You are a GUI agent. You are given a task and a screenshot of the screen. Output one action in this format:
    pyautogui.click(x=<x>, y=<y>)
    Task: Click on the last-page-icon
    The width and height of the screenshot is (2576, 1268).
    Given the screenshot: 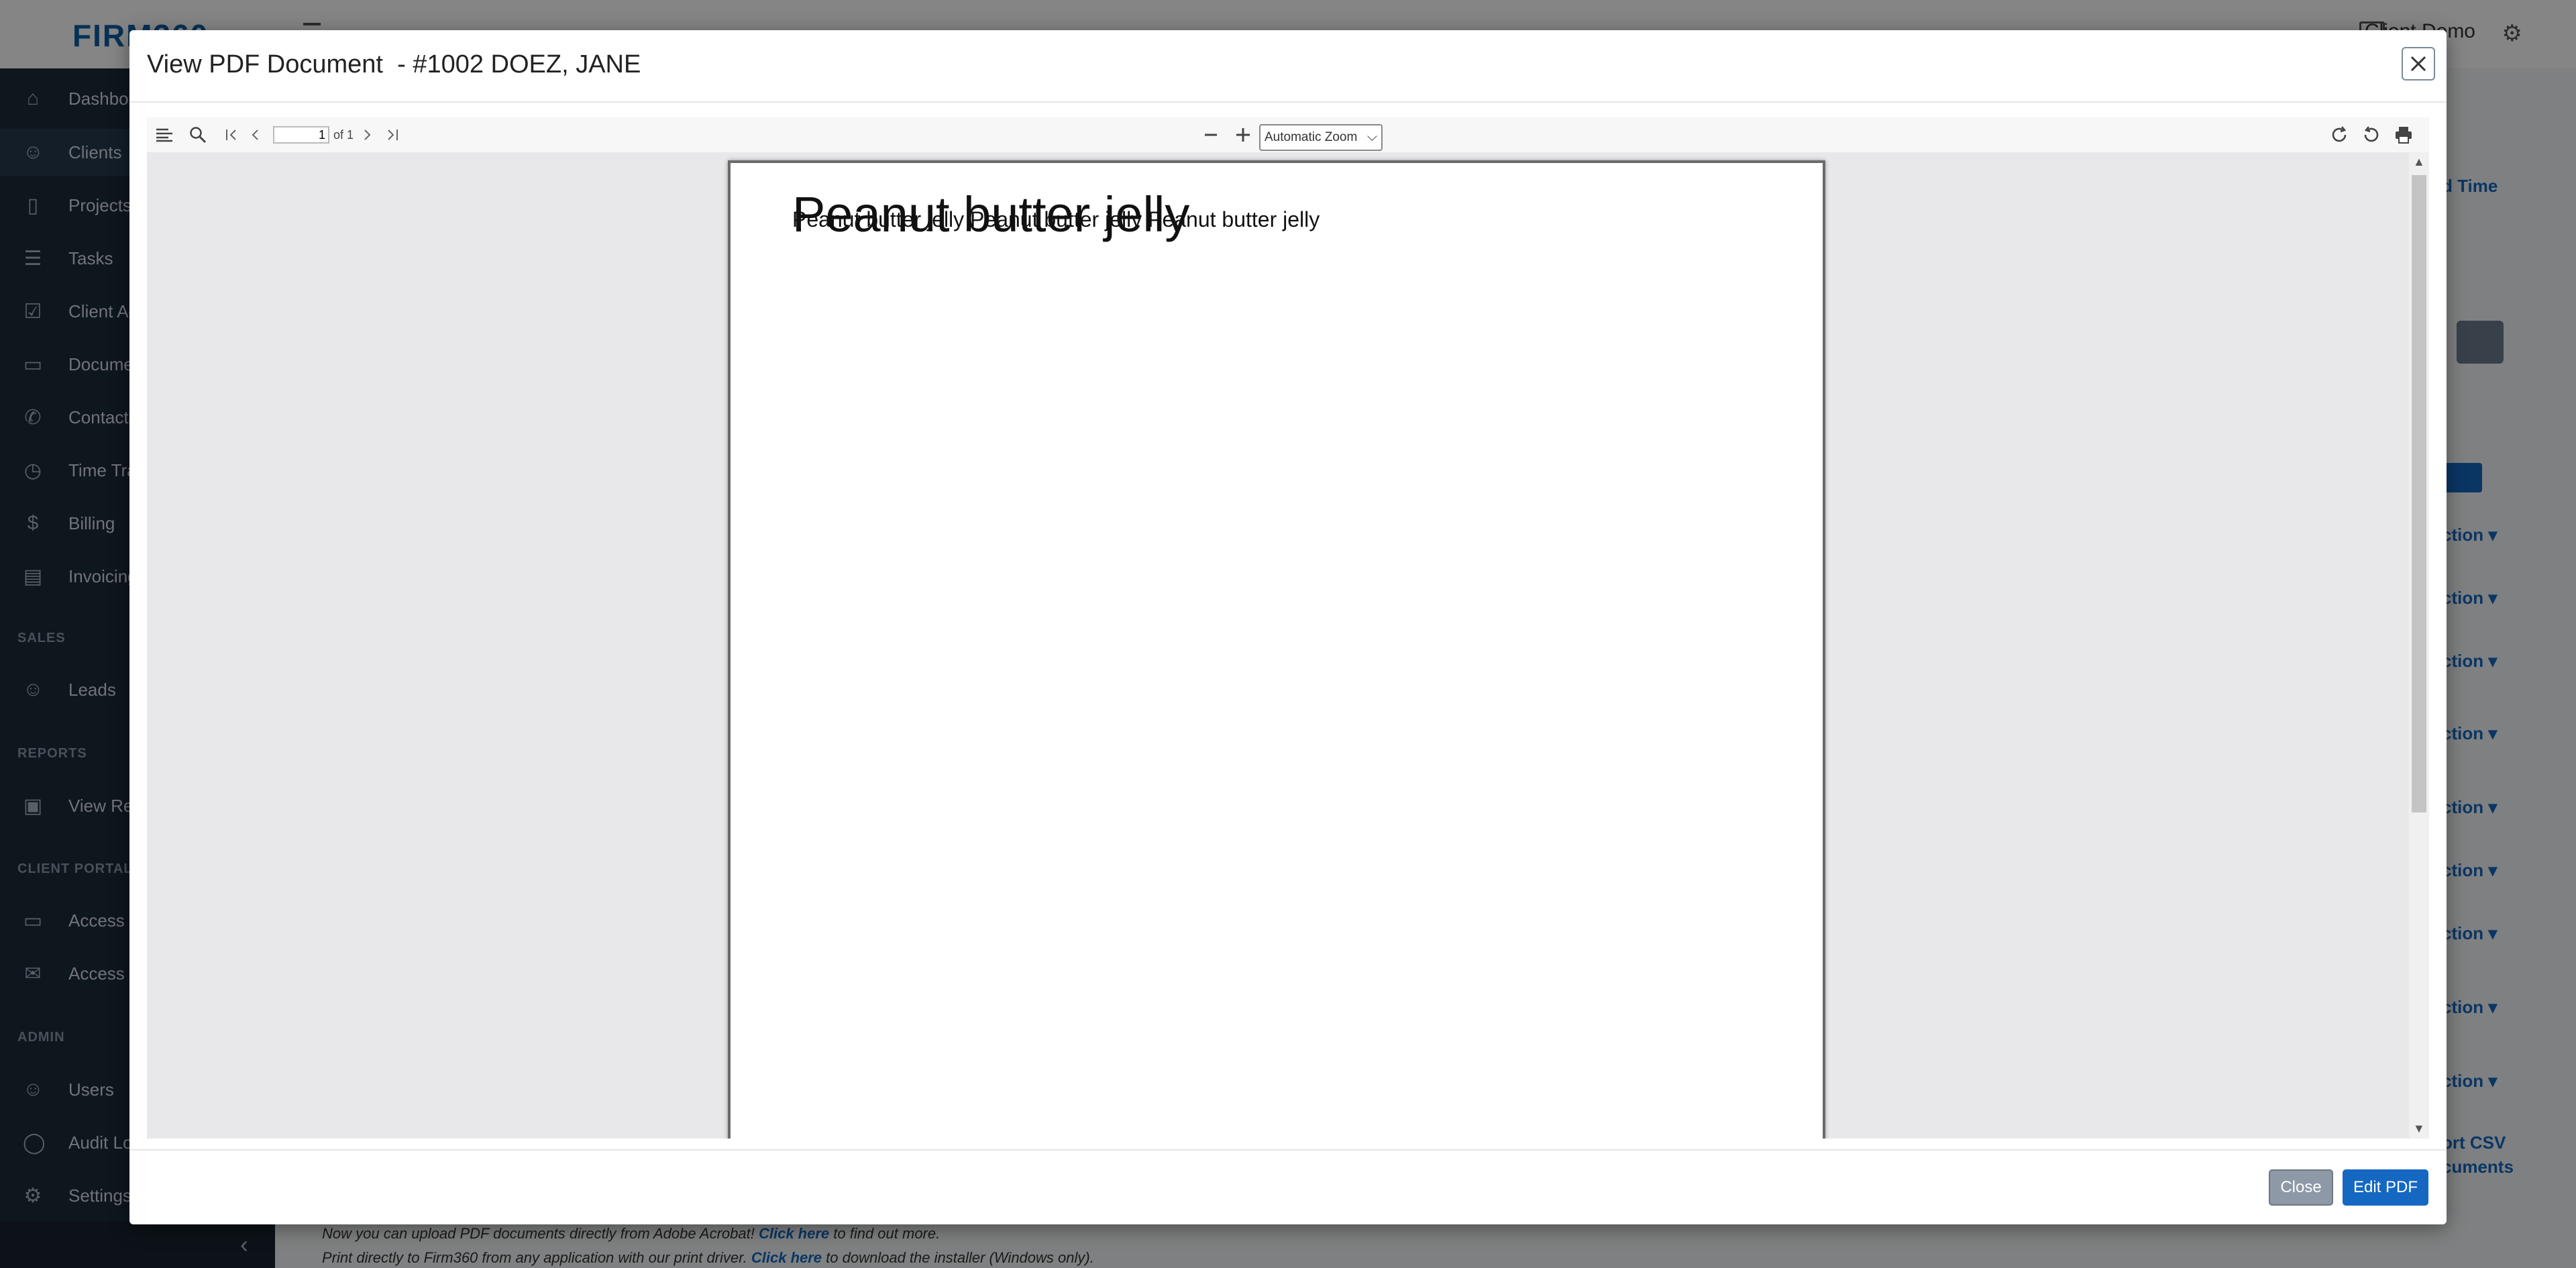 What is the action you would take?
    pyautogui.click(x=392, y=135)
    